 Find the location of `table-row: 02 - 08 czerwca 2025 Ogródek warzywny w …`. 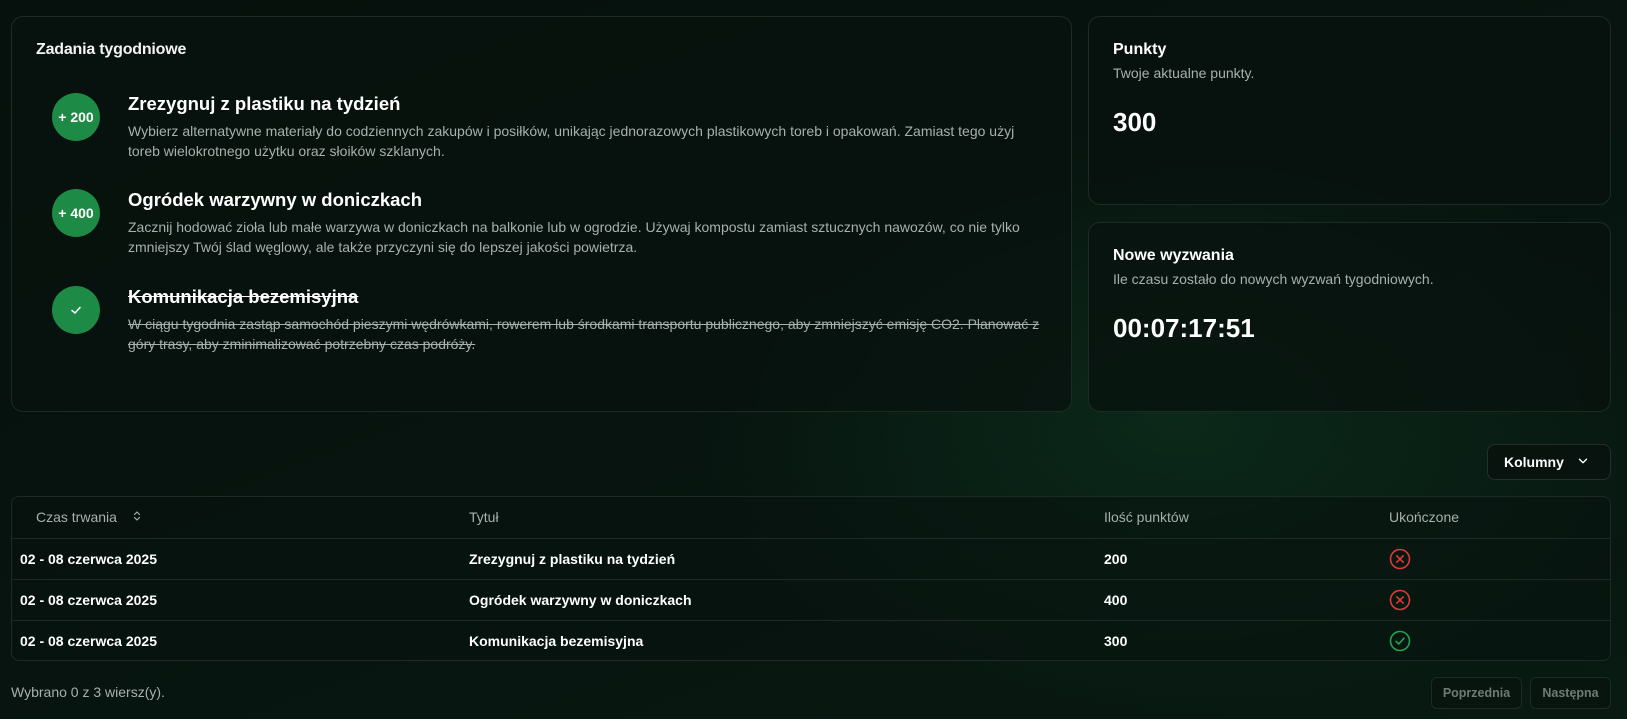

table-row: 02 - 08 czerwca 2025 Ogródek warzywny w … is located at coordinates (811, 600).